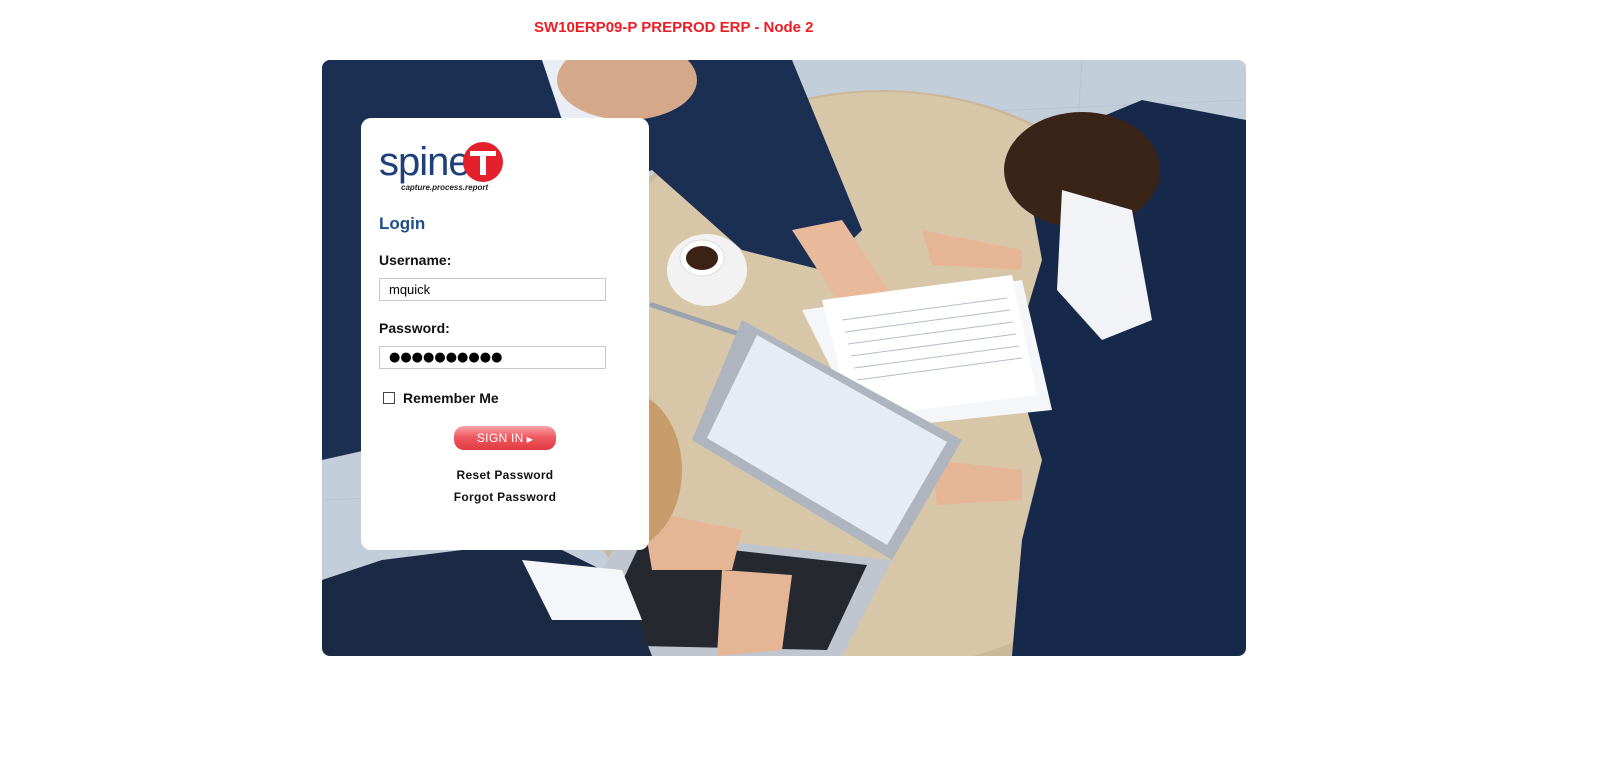  I want to click on password-label: Password:, so click(414, 328).